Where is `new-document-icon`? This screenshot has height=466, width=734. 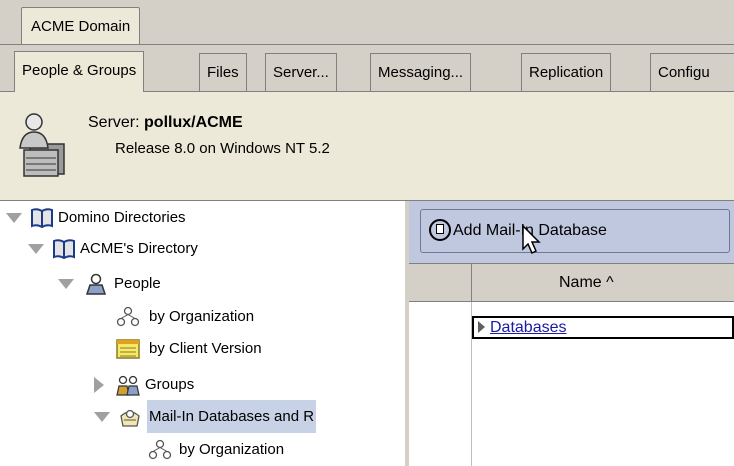
new-document-icon is located at coordinates (440, 230).